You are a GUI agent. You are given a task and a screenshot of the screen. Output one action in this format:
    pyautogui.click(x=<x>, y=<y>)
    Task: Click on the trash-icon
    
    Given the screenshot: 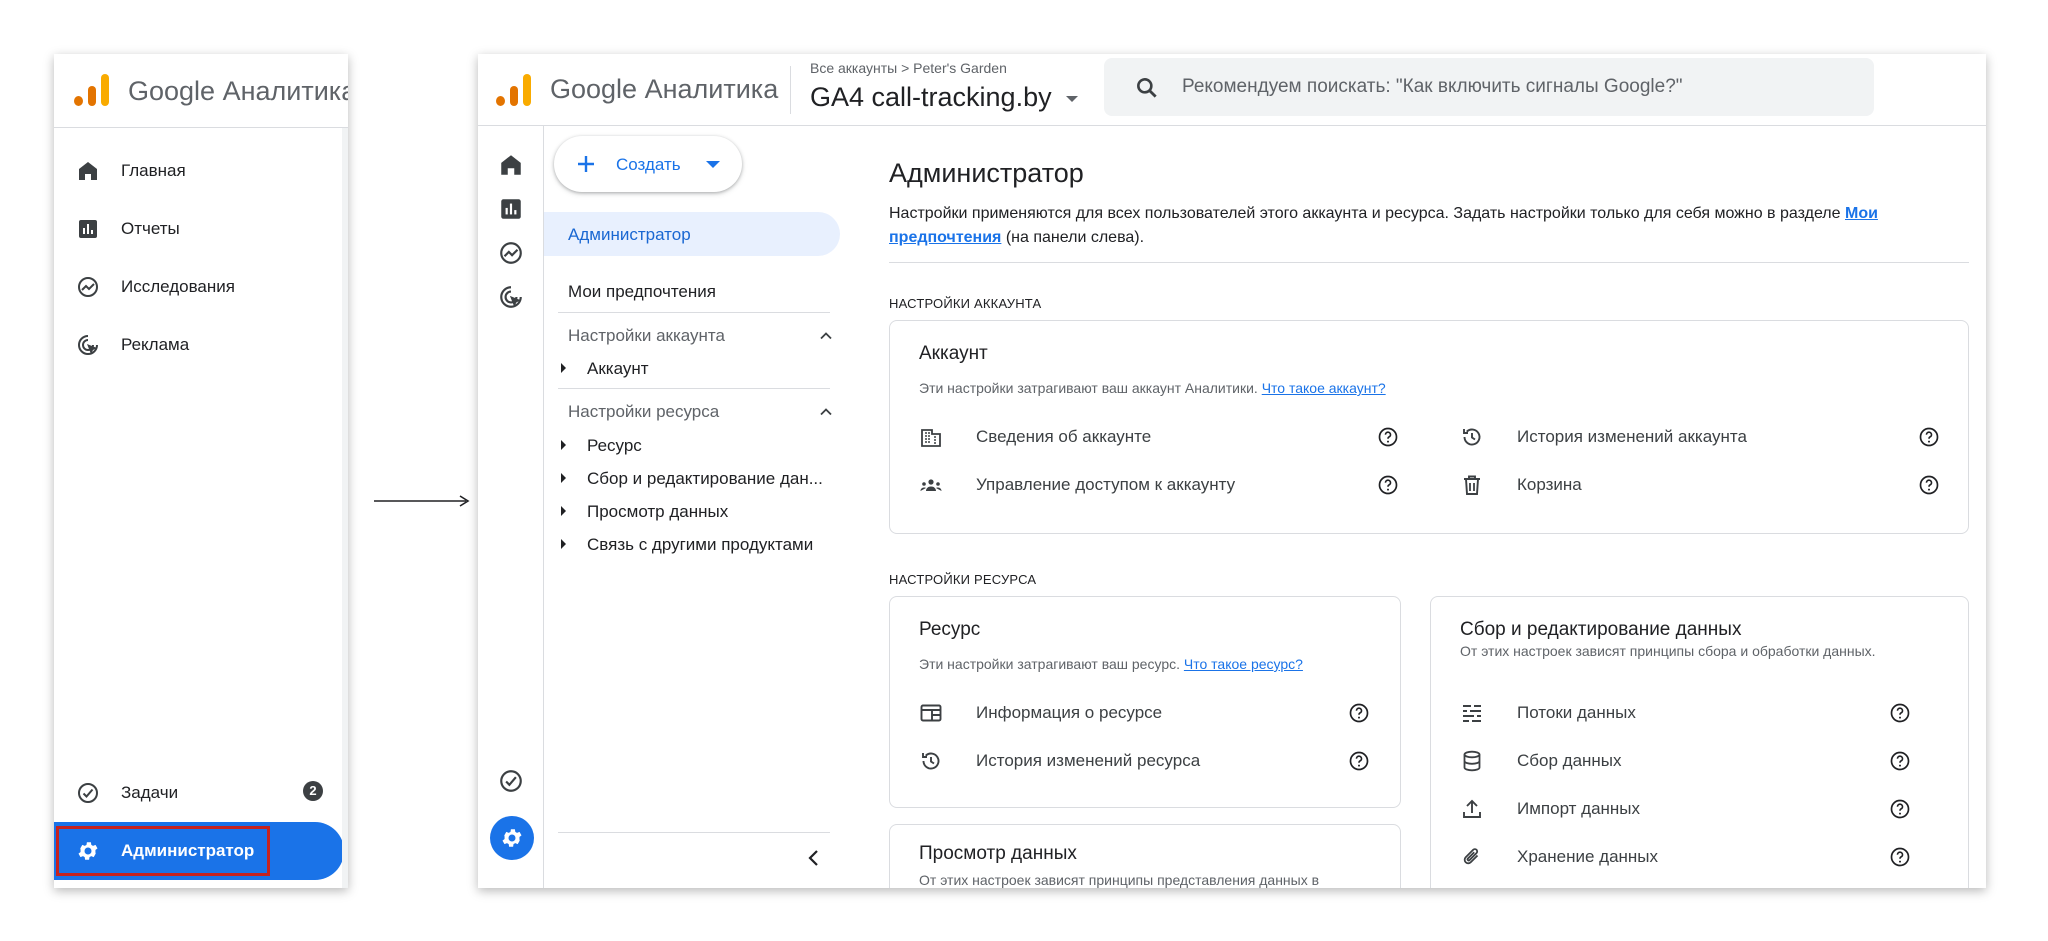 What is the action you would take?
    pyautogui.click(x=1472, y=485)
    